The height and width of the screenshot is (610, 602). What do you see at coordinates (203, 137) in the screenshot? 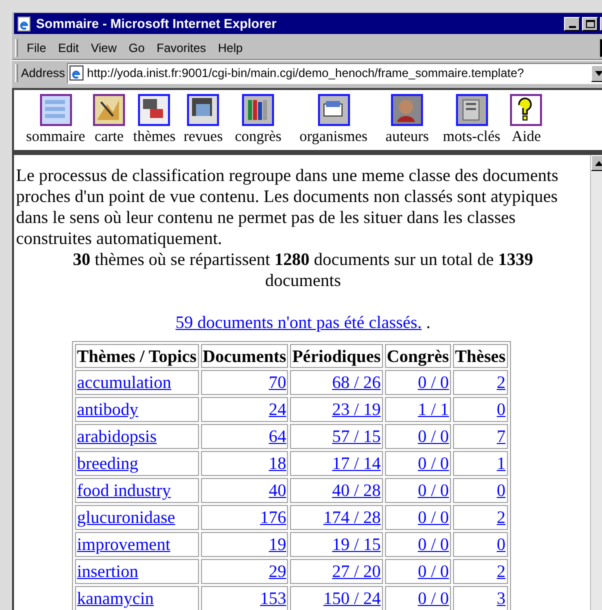
I see `nav-link: revues` at bounding box center [203, 137].